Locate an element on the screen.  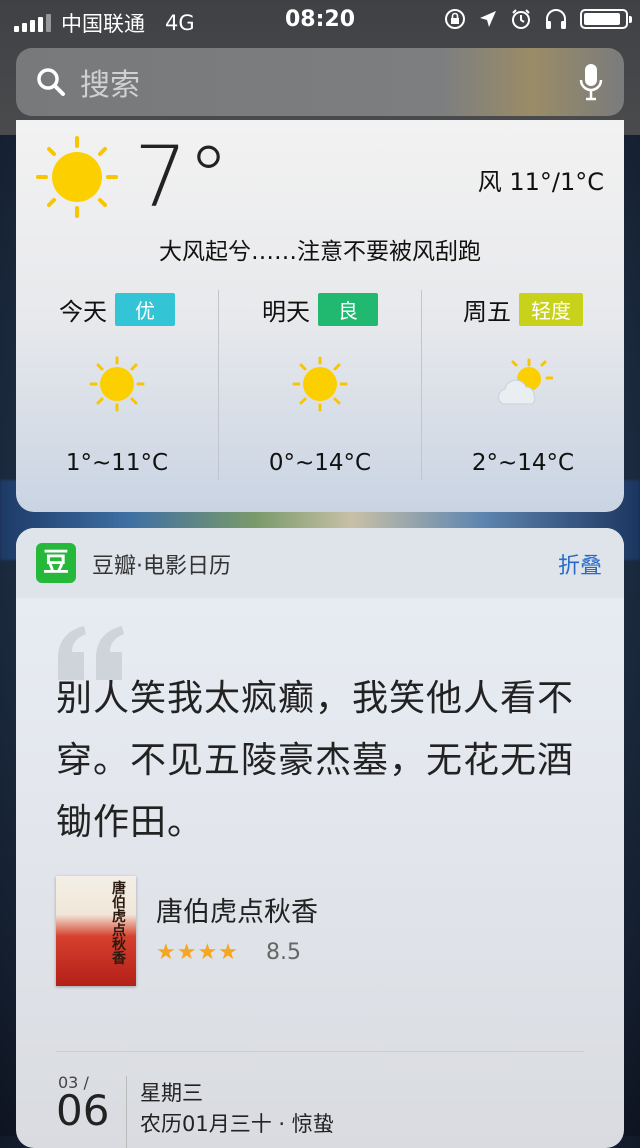
date-day: 06 is located at coordinates (83, 1110).